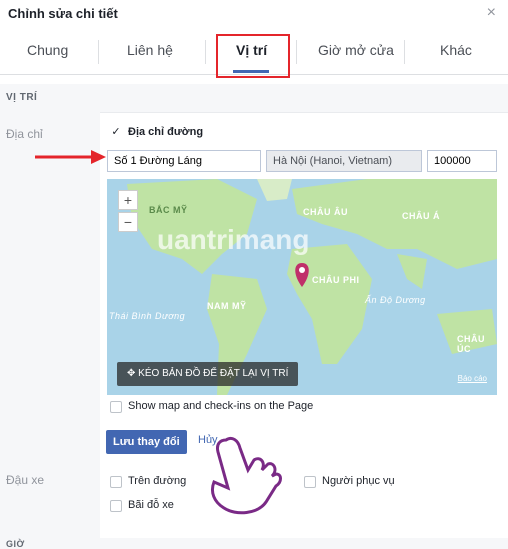 This screenshot has height=549, width=508. What do you see at coordinates (491, 13) in the screenshot?
I see `close-icon: ×` at bounding box center [491, 13].